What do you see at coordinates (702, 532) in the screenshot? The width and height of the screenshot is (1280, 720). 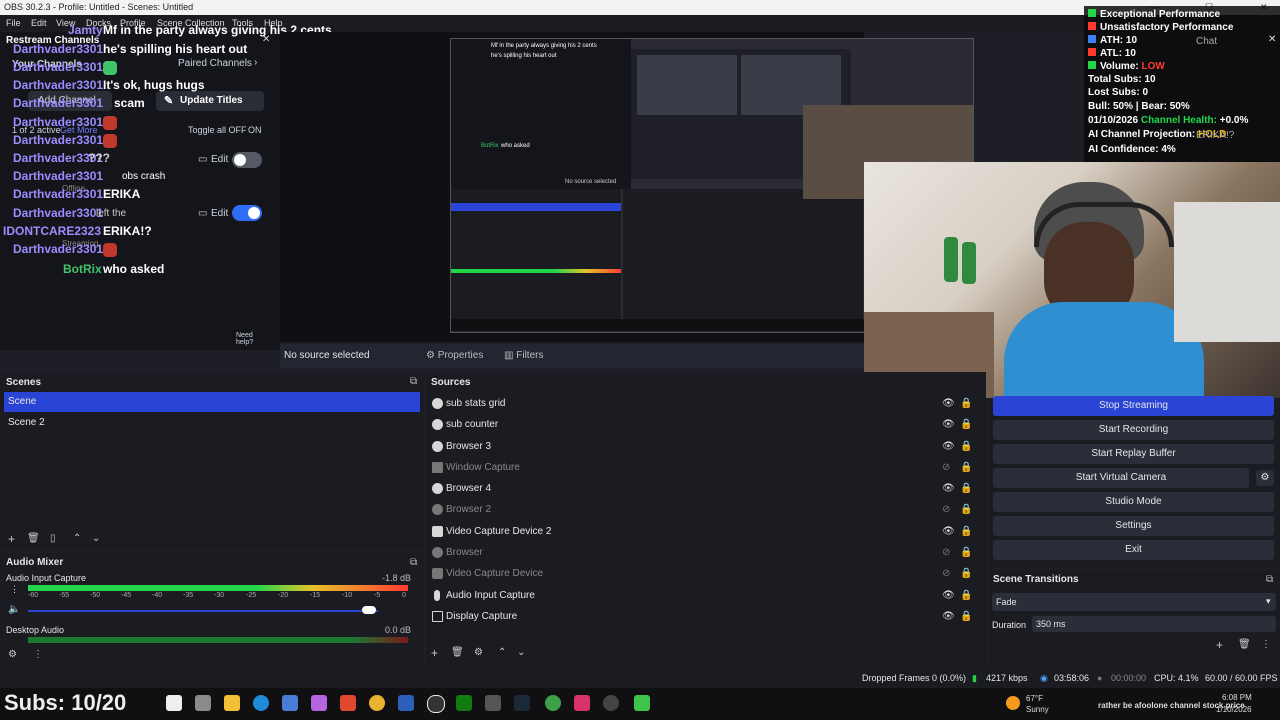 I see `source-item: Video Capture Device 2 👁 🔒` at bounding box center [702, 532].